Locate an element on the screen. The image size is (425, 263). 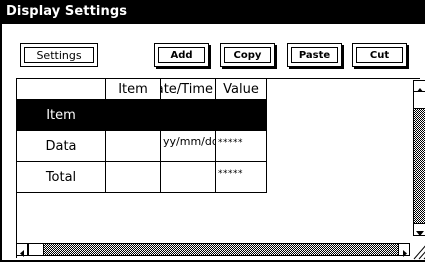
copy-button-label: Copy is located at coordinates (247, 55).